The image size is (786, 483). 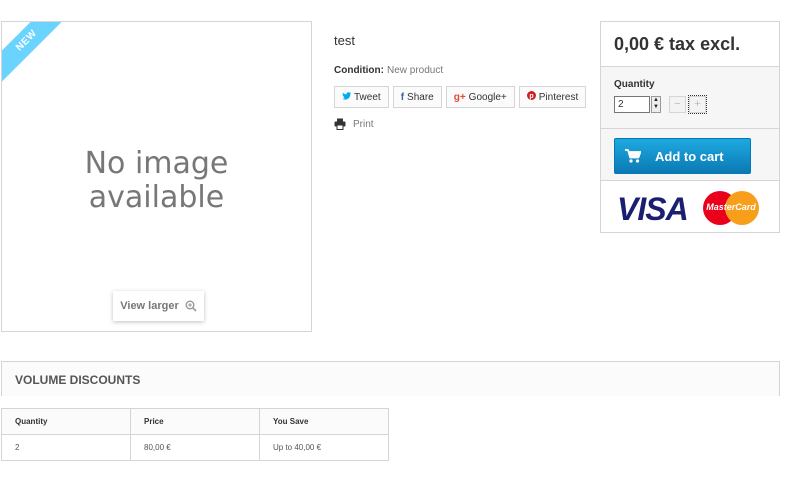 What do you see at coordinates (66, 447) in the screenshot?
I see `cell-quantity: 2` at bounding box center [66, 447].